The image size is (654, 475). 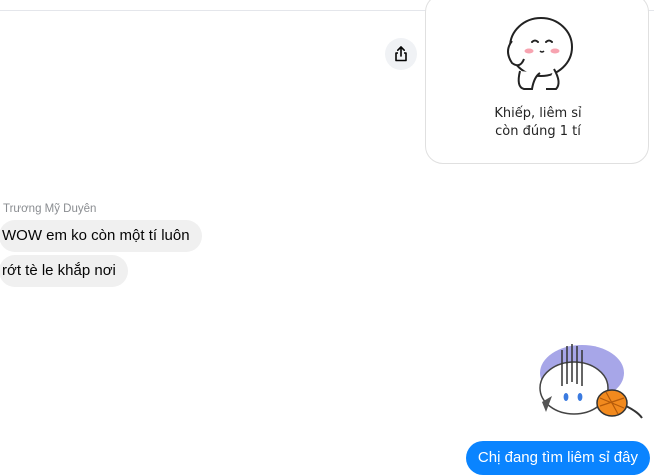 I want to click on outgoing-message: Chị đang tìm liêm sỉ đây, so click(x=557, y=458).